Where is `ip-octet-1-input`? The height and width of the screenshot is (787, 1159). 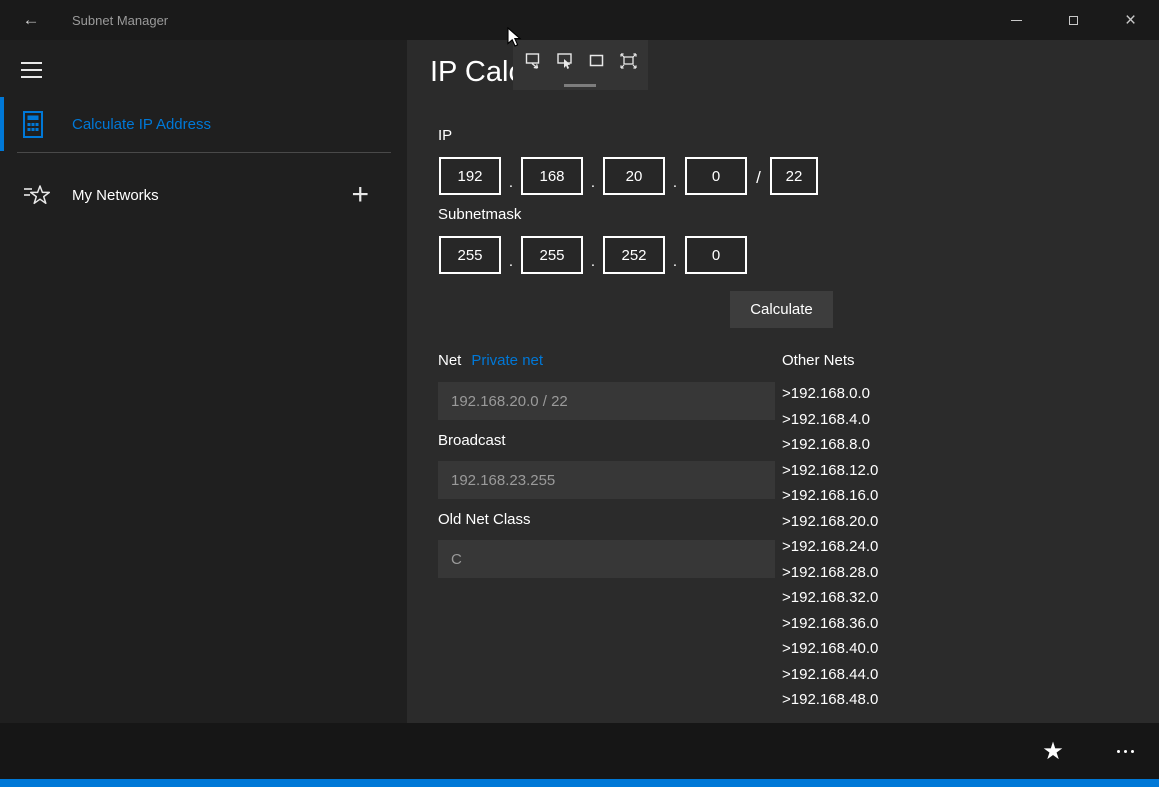
ip-octet-1-input is located at coordinates (470, 176).